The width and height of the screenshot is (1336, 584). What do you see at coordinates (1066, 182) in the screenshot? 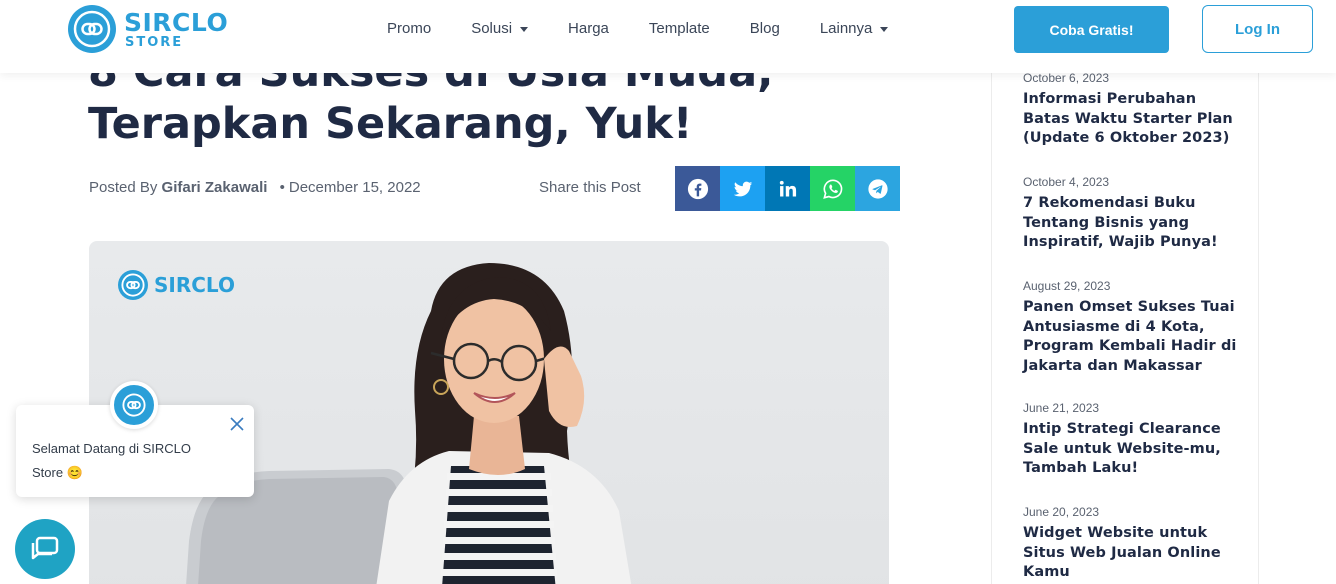
I see `post-date: October 4, 2023` at bounding box center [1066, 182].